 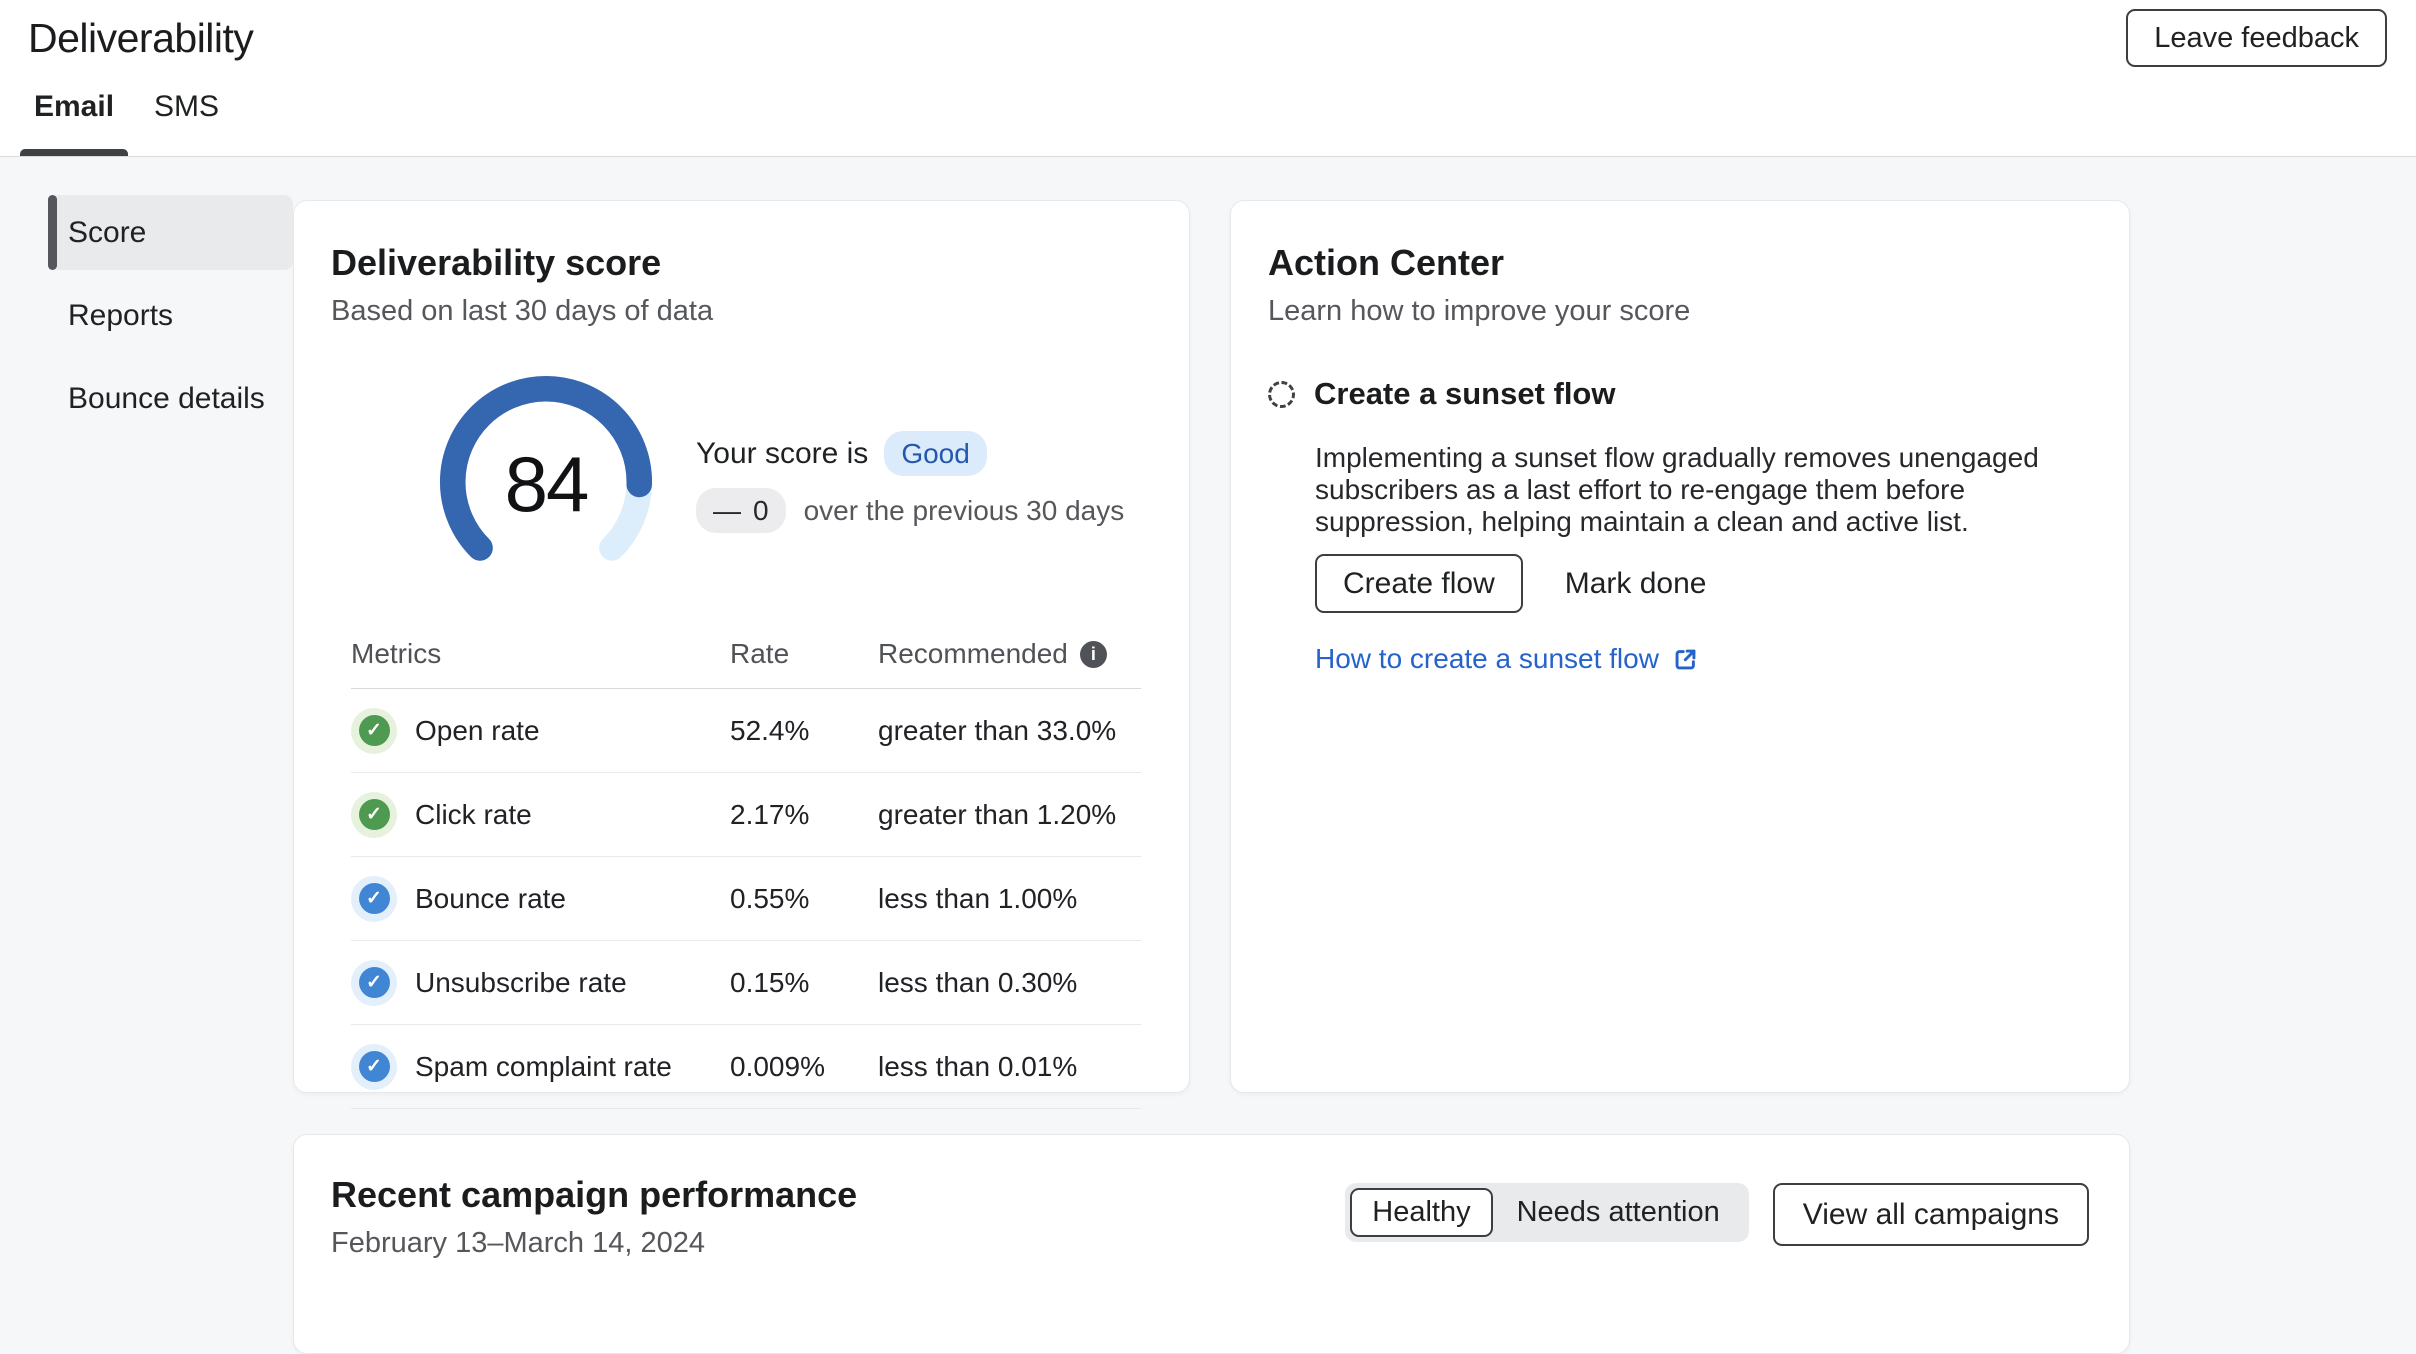 What do you see at coordinates (52, 232) in the screenshot?
I see `active-indicator-bar` at bounding box center [52, 232].